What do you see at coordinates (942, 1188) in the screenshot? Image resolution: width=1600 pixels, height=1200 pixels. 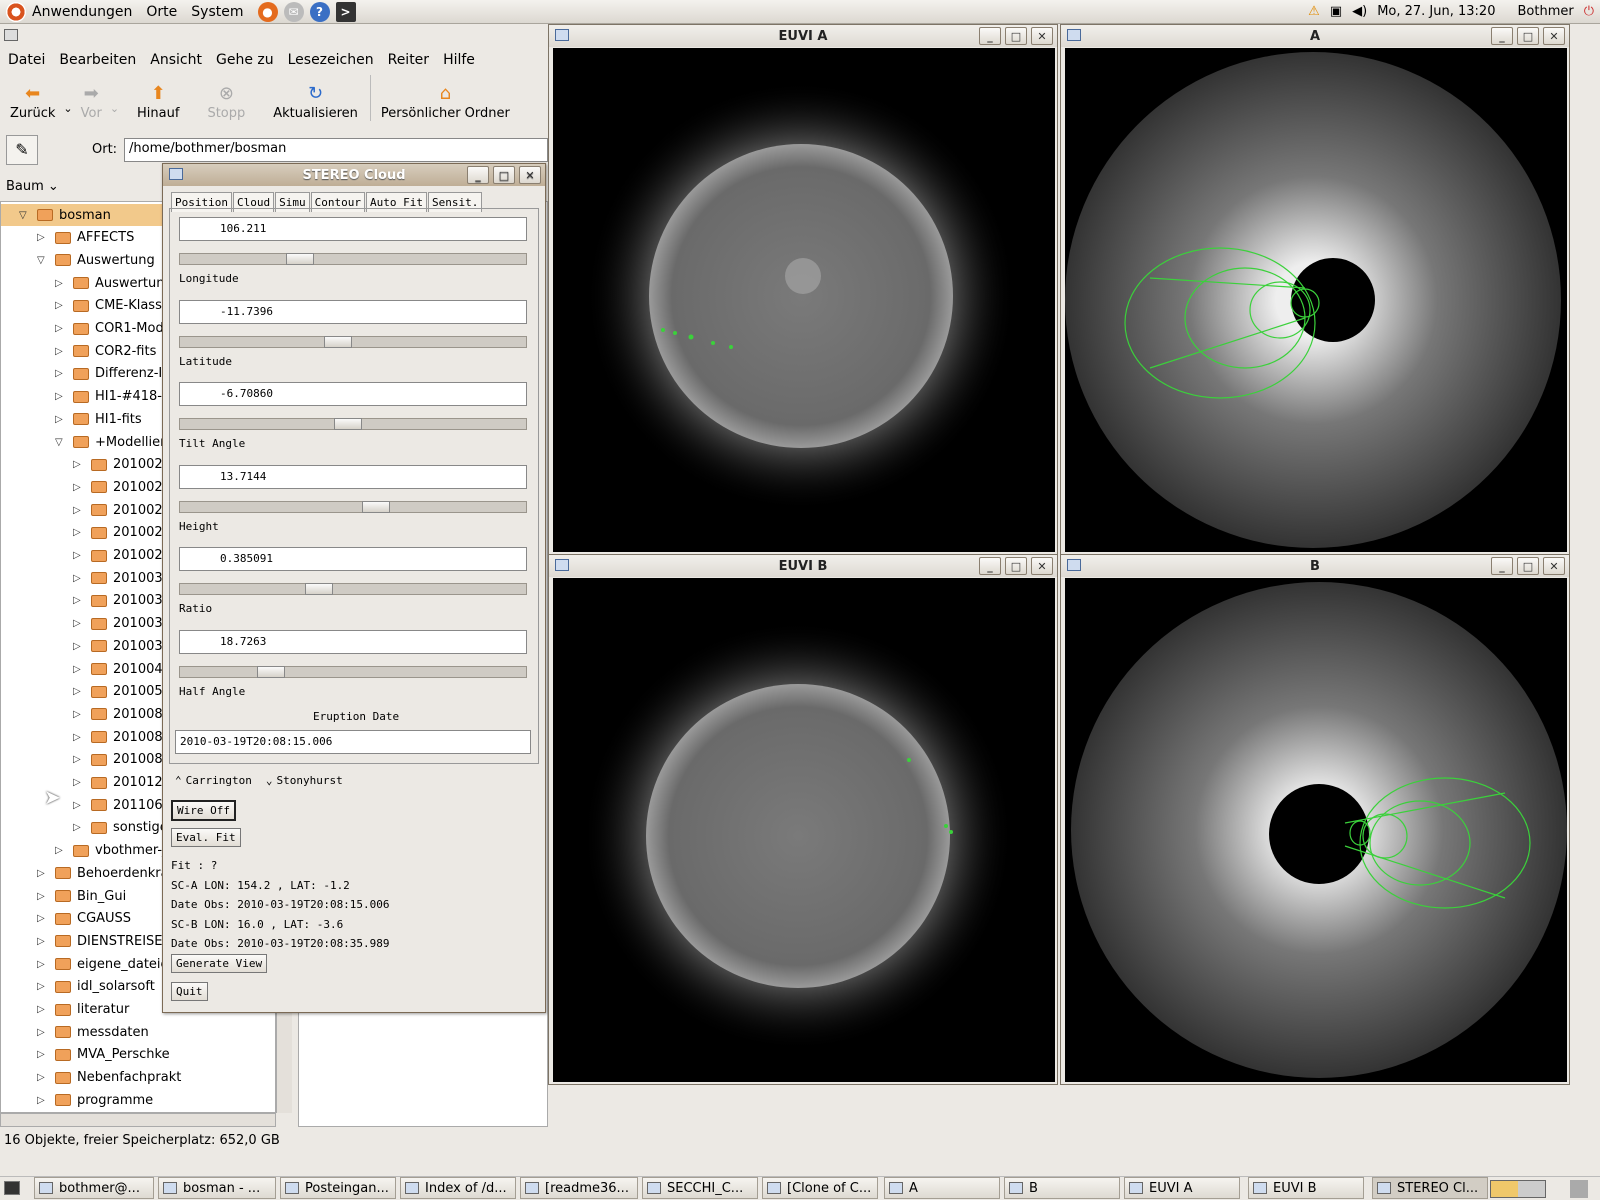 I see `taskbar-item: A` at bounding box center [942, 1188].